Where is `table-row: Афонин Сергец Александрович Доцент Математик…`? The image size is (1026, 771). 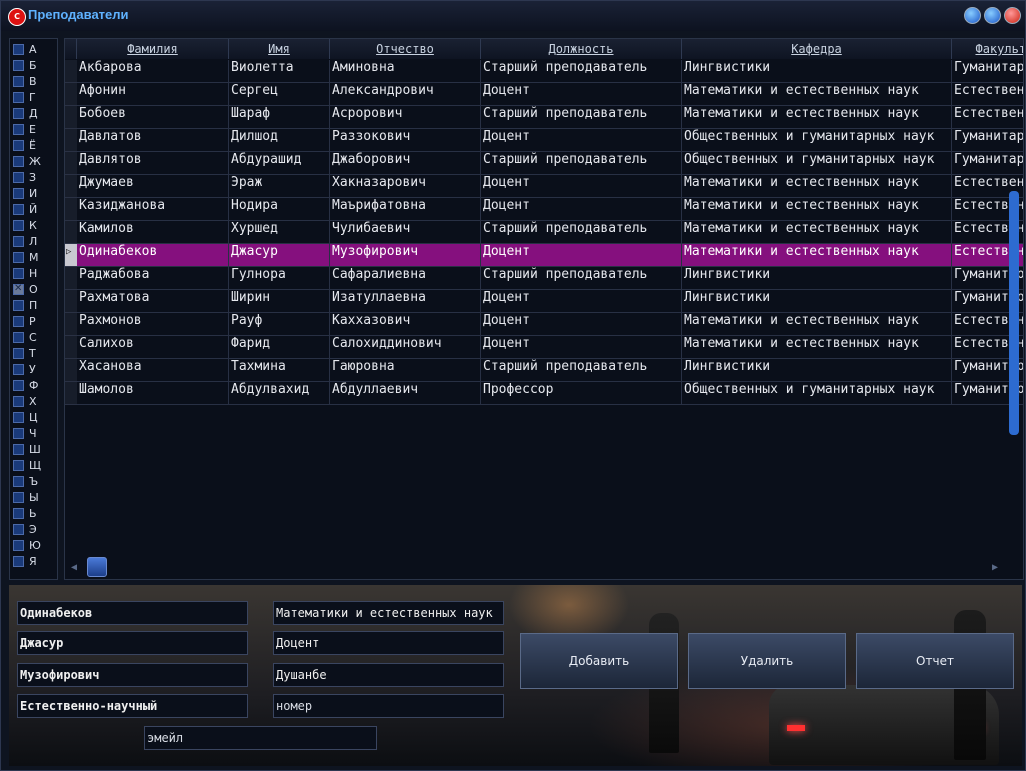
table-row: Афонин Сергец Александрович Доцент Математик… is located at coordinates (544, 94).